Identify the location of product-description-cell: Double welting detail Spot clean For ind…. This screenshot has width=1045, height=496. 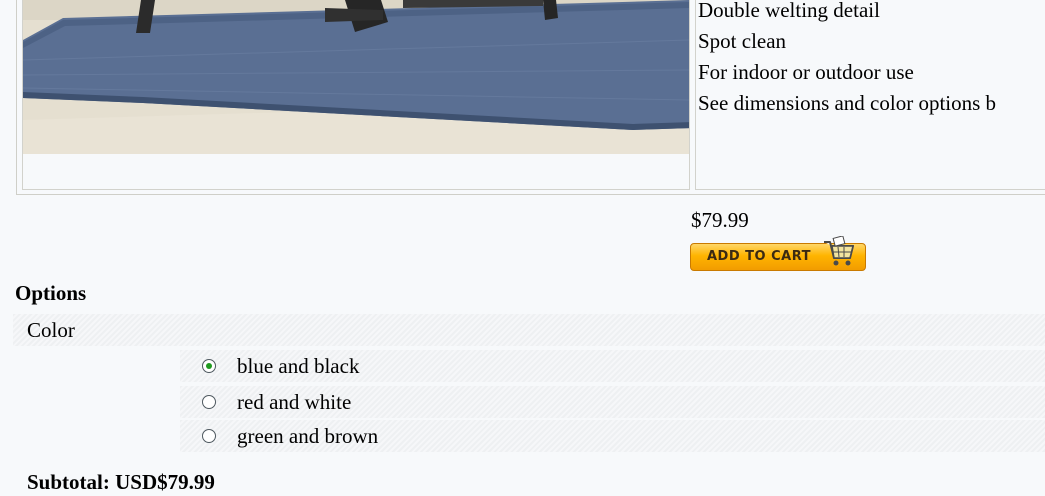
(870, 95).